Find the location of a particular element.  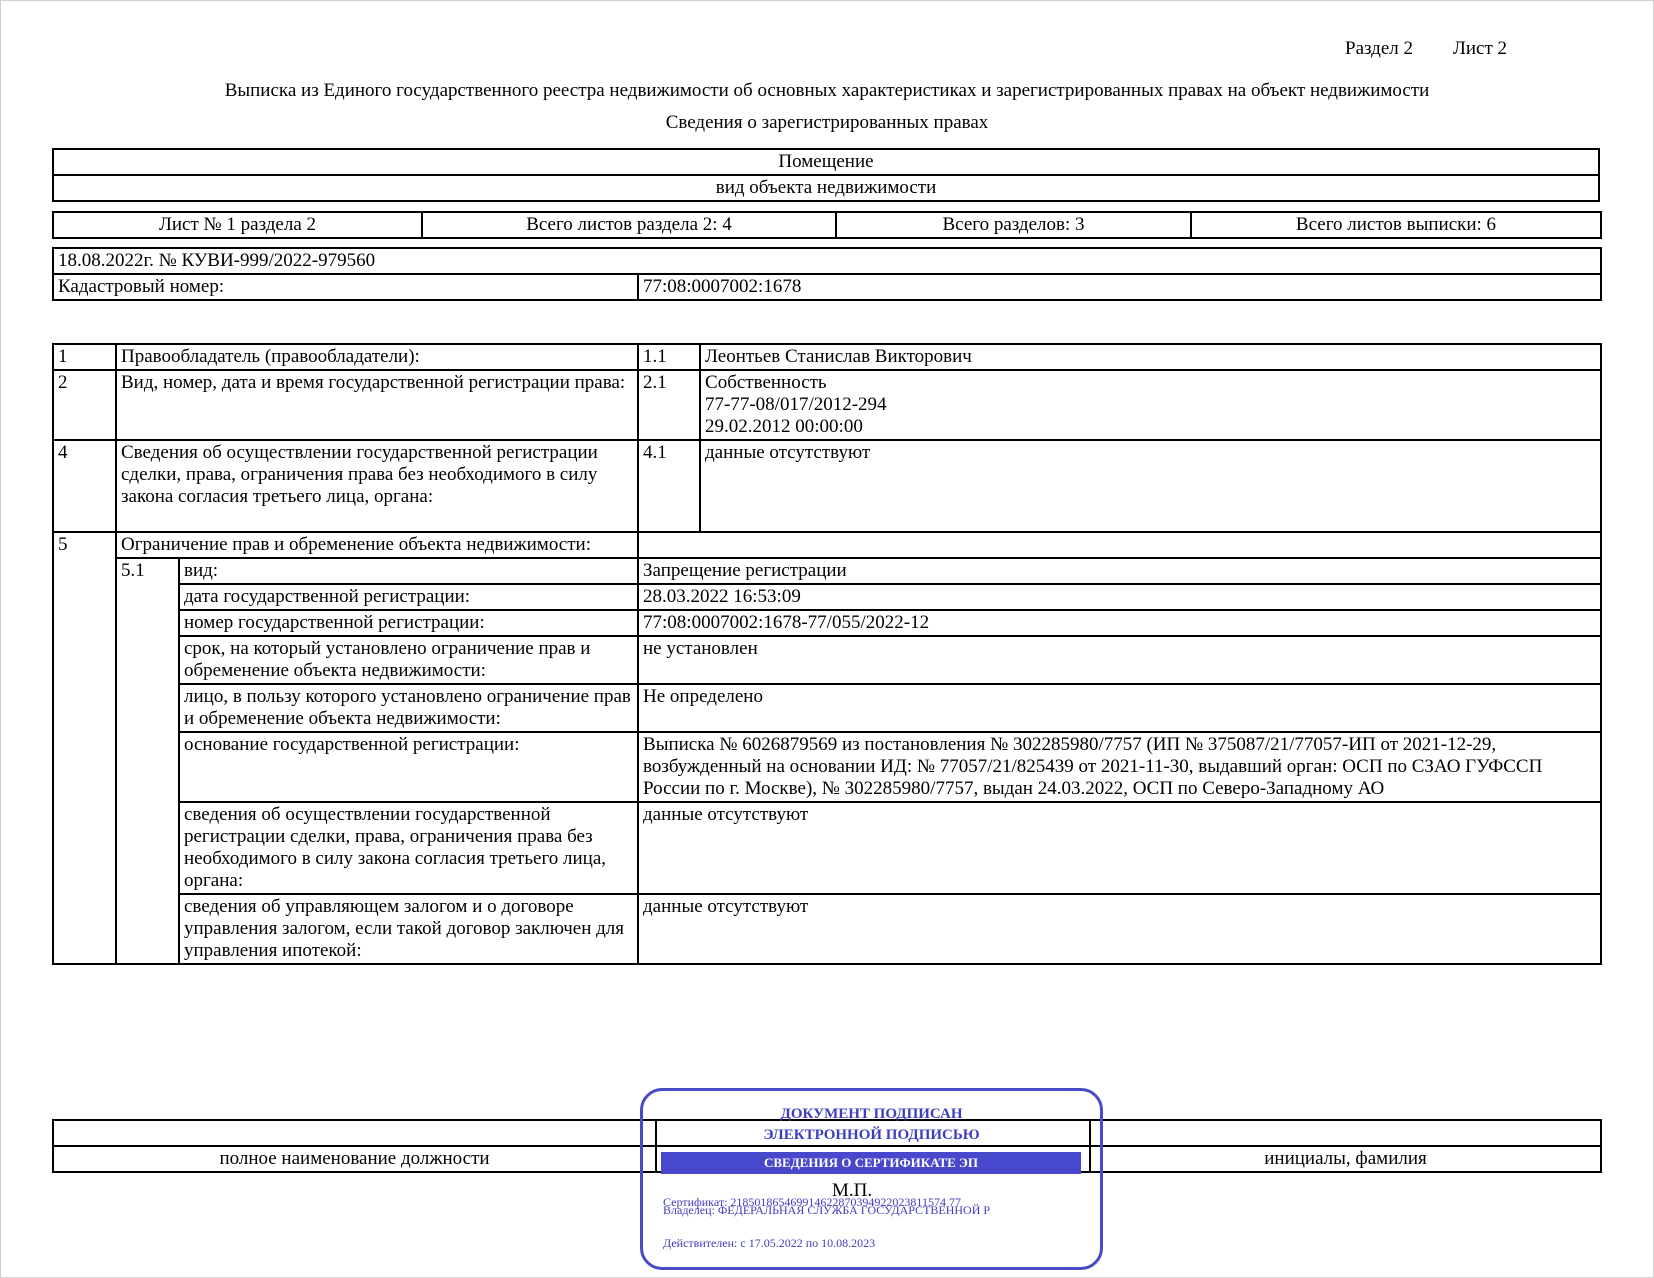

restriction-value: 77:08:0007002:1678-77/055/2022-12 is located at coordinates (1120, 623).